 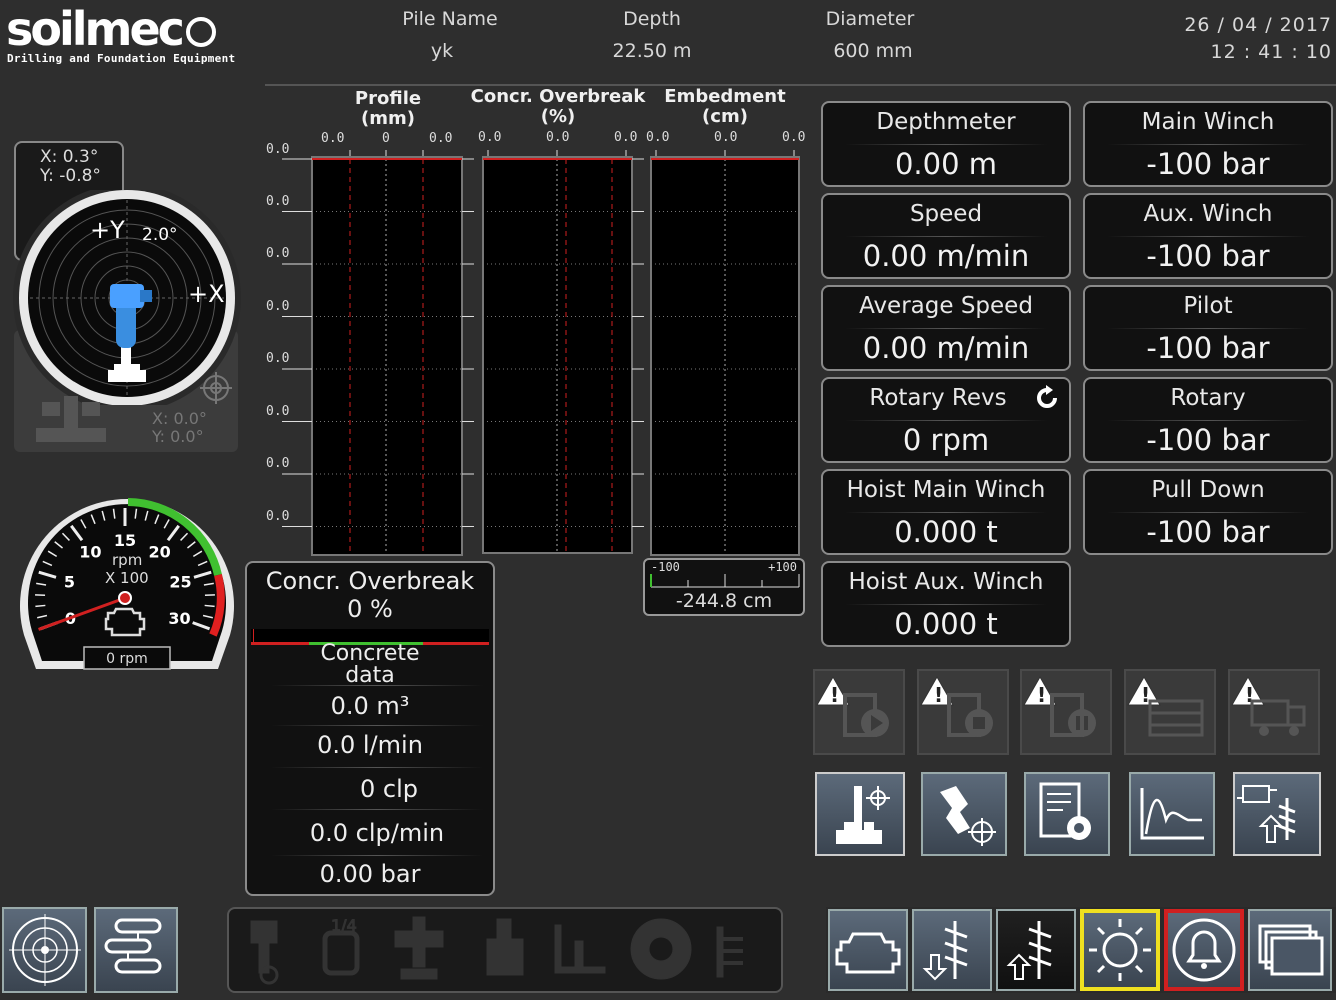 What do you see at coordinates (441, 138) in the screenshot?
I see `profile-tick-max: 0.0` at bounding box center [441, 138].